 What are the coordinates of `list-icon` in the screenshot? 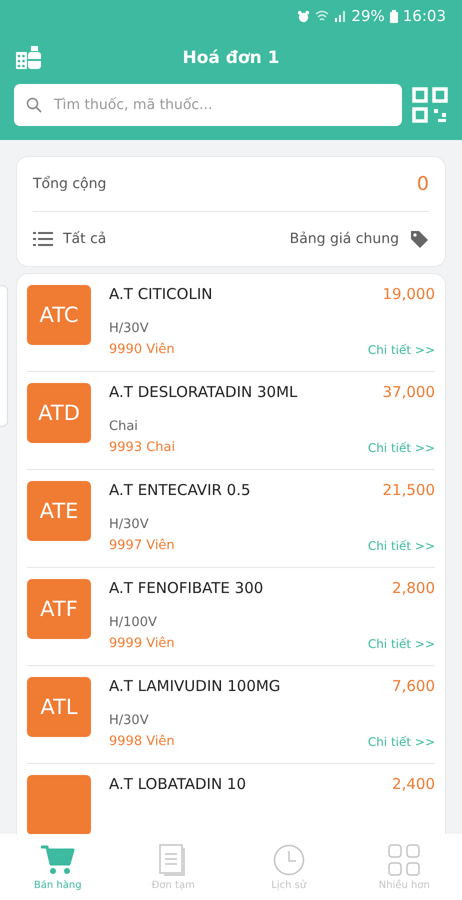 It's located at (43, 239).